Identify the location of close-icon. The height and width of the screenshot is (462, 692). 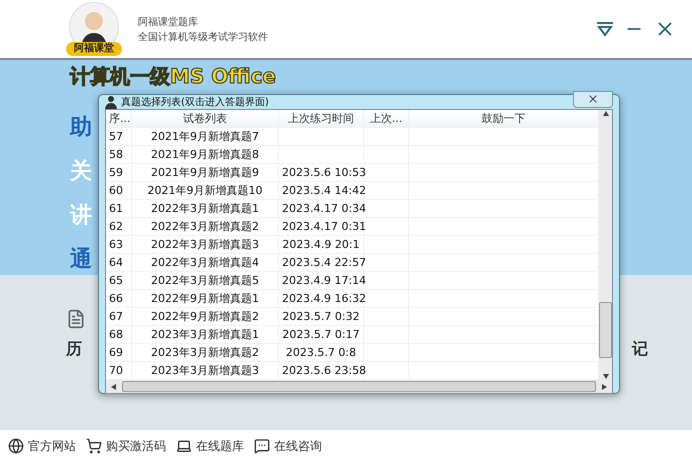
(593, 99).